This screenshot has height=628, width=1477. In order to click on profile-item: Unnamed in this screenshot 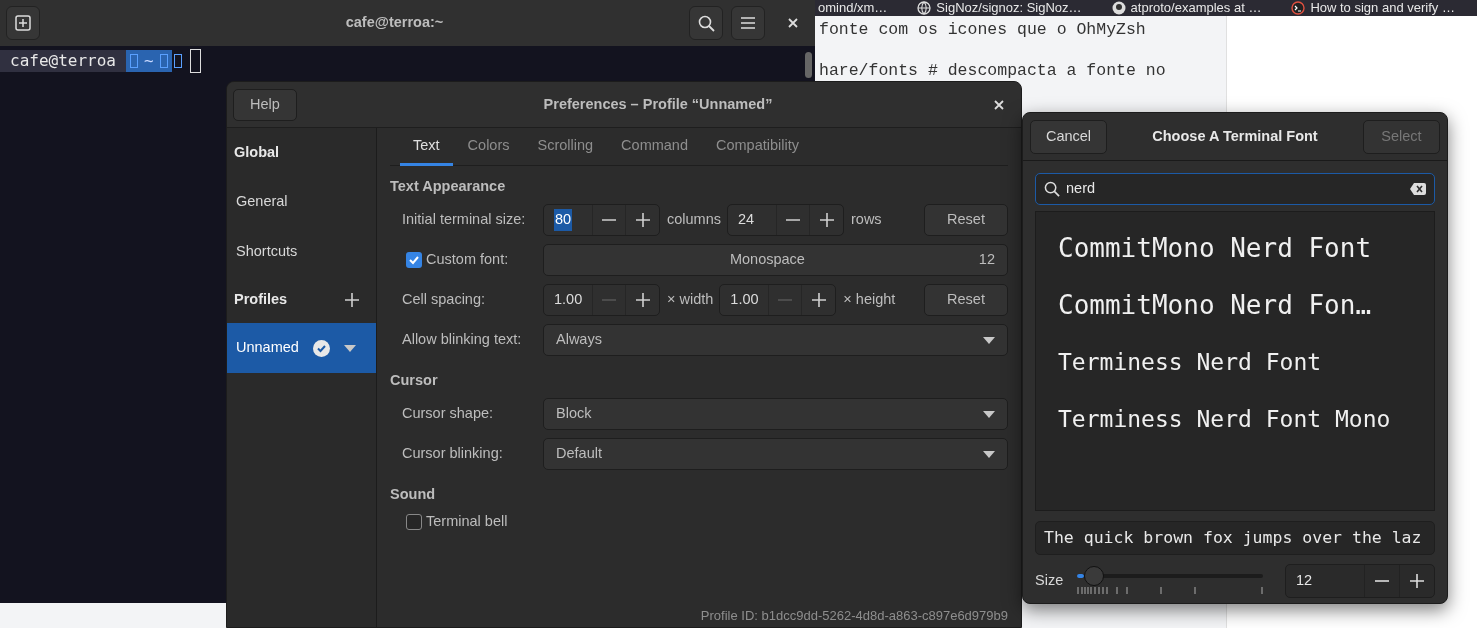, I will do `click(301, 348)`.